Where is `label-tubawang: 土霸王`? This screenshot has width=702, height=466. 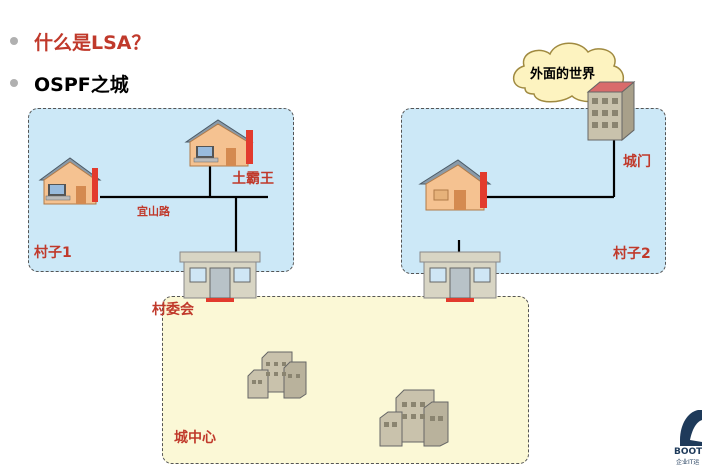
label-tubawang: 土霸王 is located at coordinates (253, 179).